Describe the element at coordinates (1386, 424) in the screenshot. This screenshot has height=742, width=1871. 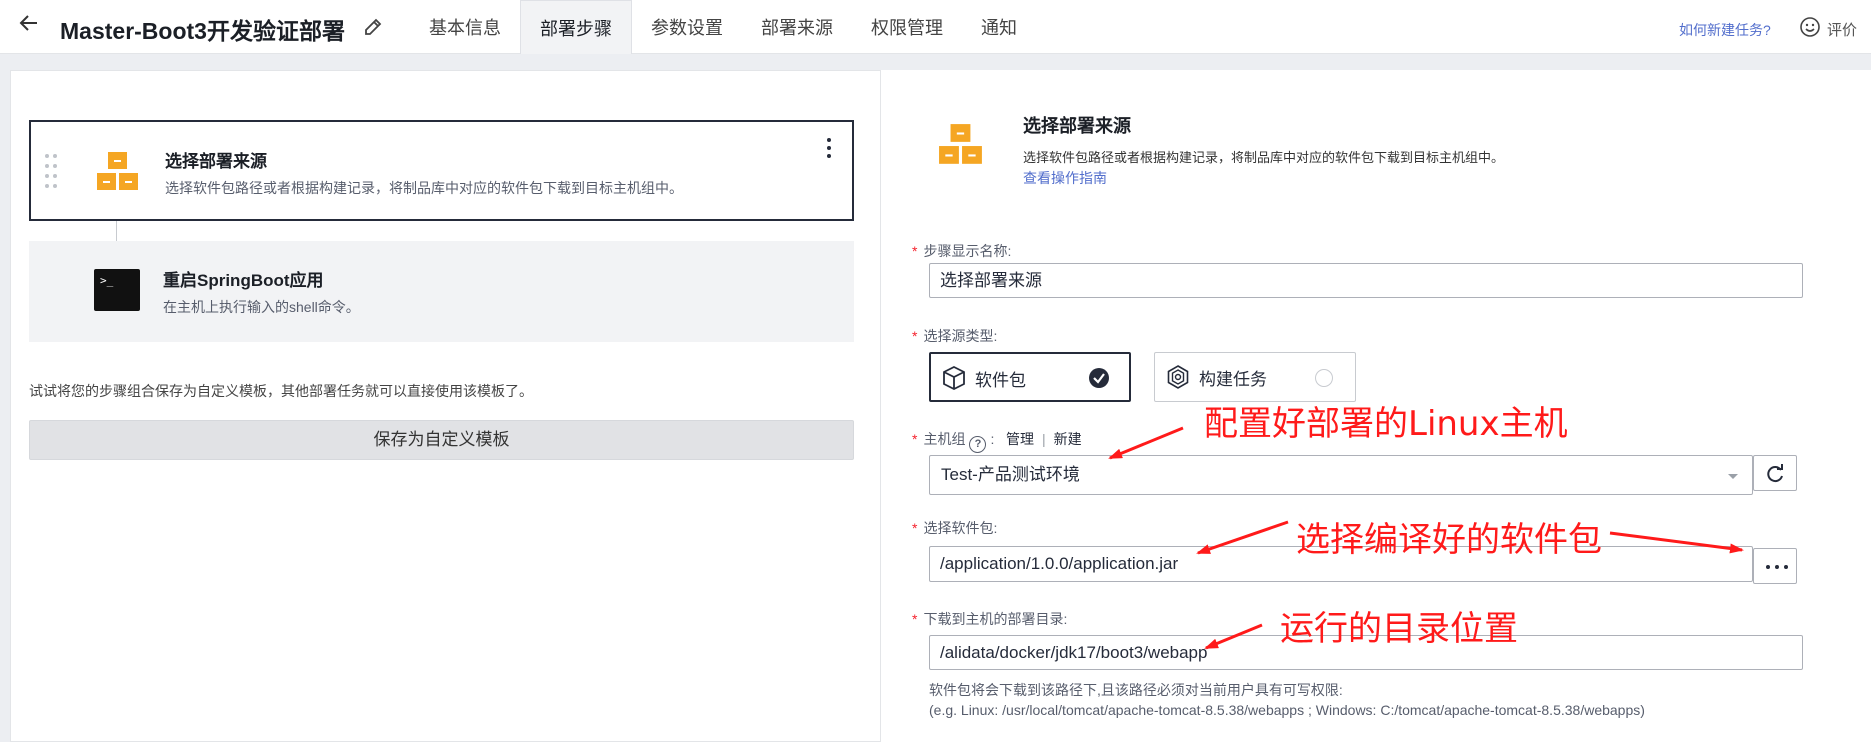
I see `annotation-host: 配置好部署的Linux主机` at that location.